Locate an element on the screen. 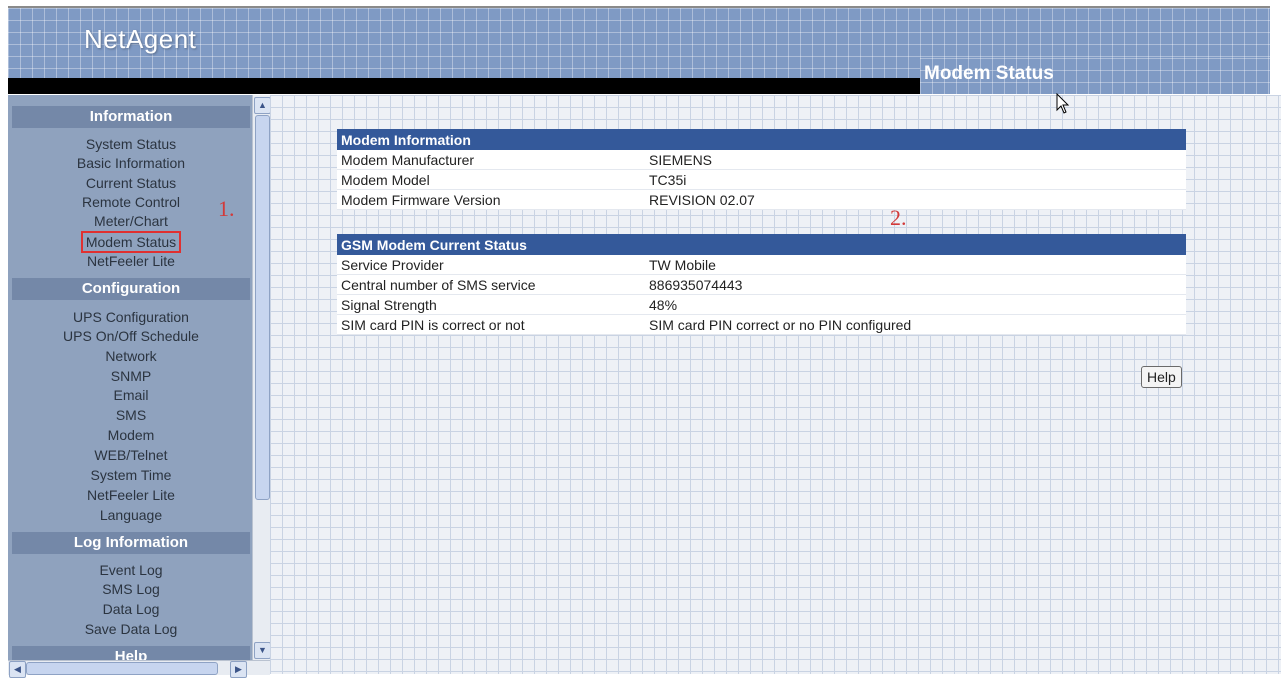 The height and width of the screenshot is (678, 1281). row-label: Signal Strength is located at coordinates (491, 304).